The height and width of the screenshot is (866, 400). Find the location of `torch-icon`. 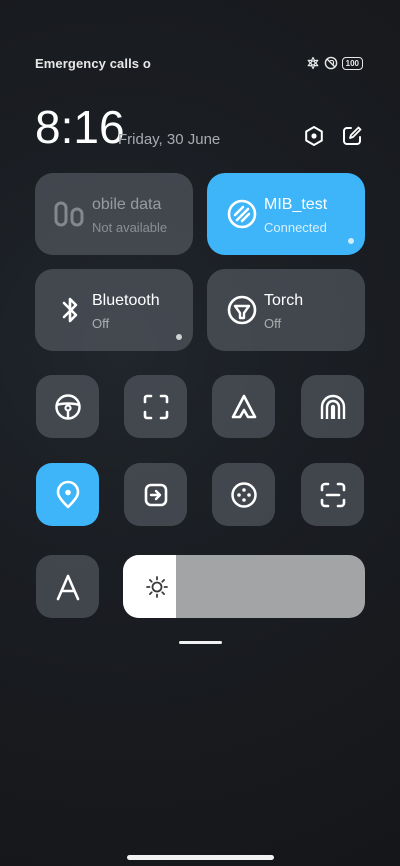

torch-icon is located at coordinates (242, 310).